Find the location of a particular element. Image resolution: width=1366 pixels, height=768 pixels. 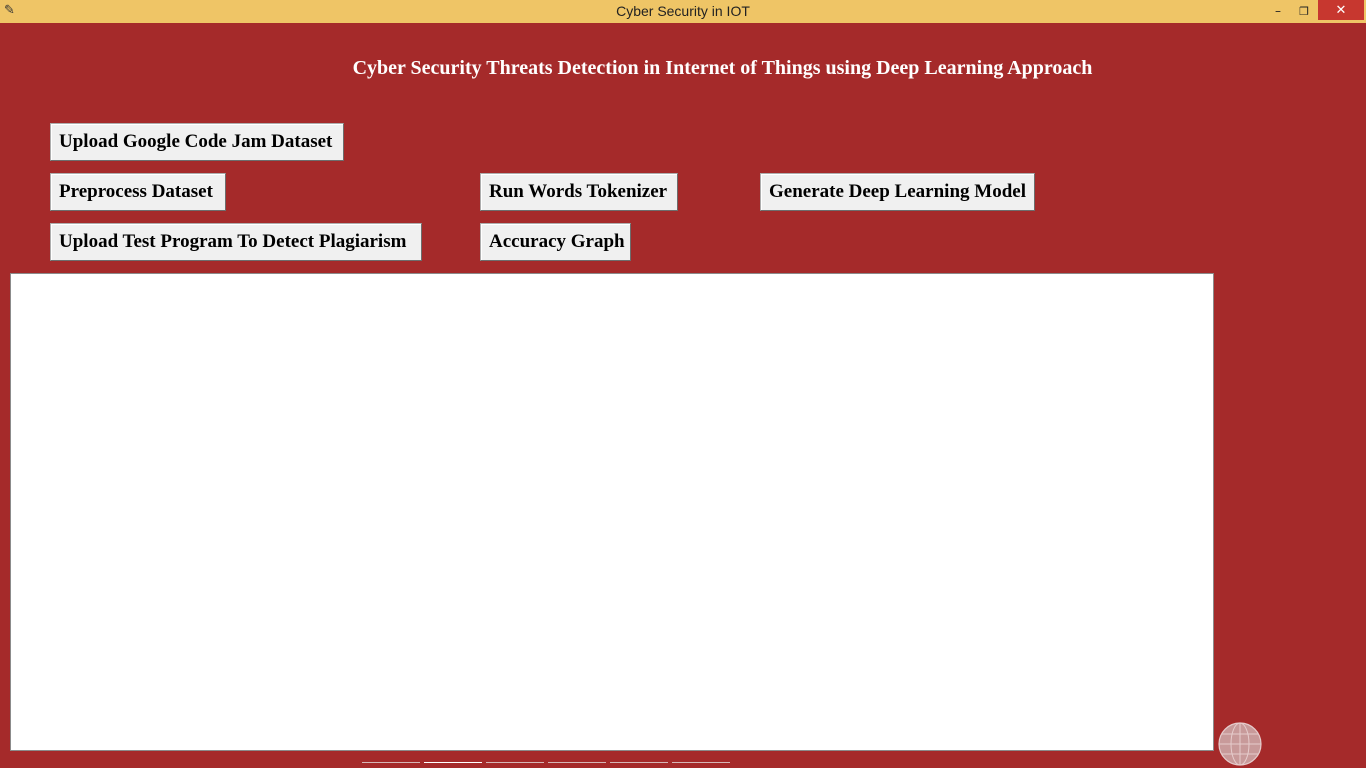

upload-test-program-button: Upload Test Program To Detect Plagiarism is located at coordinates (236, 242).